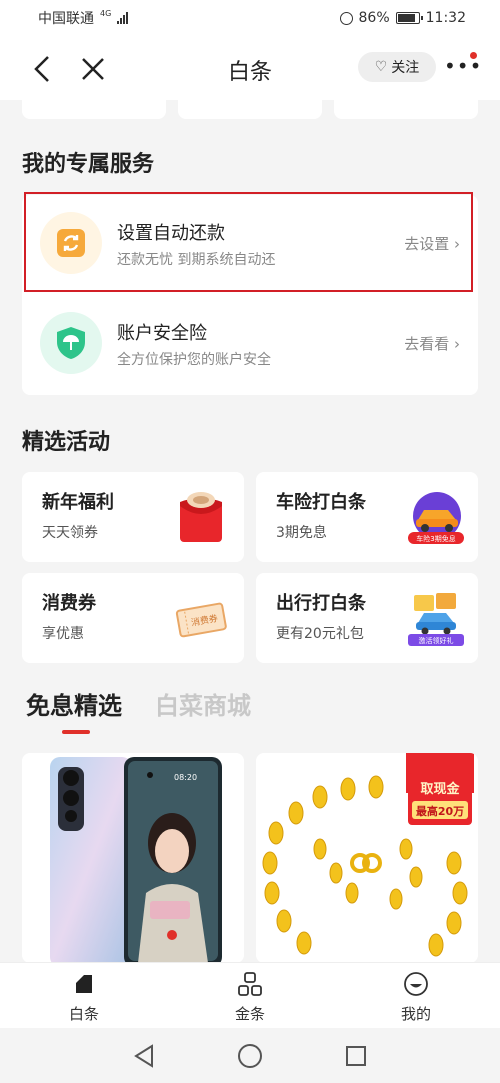  Describe the element at coordinates (427, 344) in the screenshot. I see `service-action-label: 去看看` at that location.